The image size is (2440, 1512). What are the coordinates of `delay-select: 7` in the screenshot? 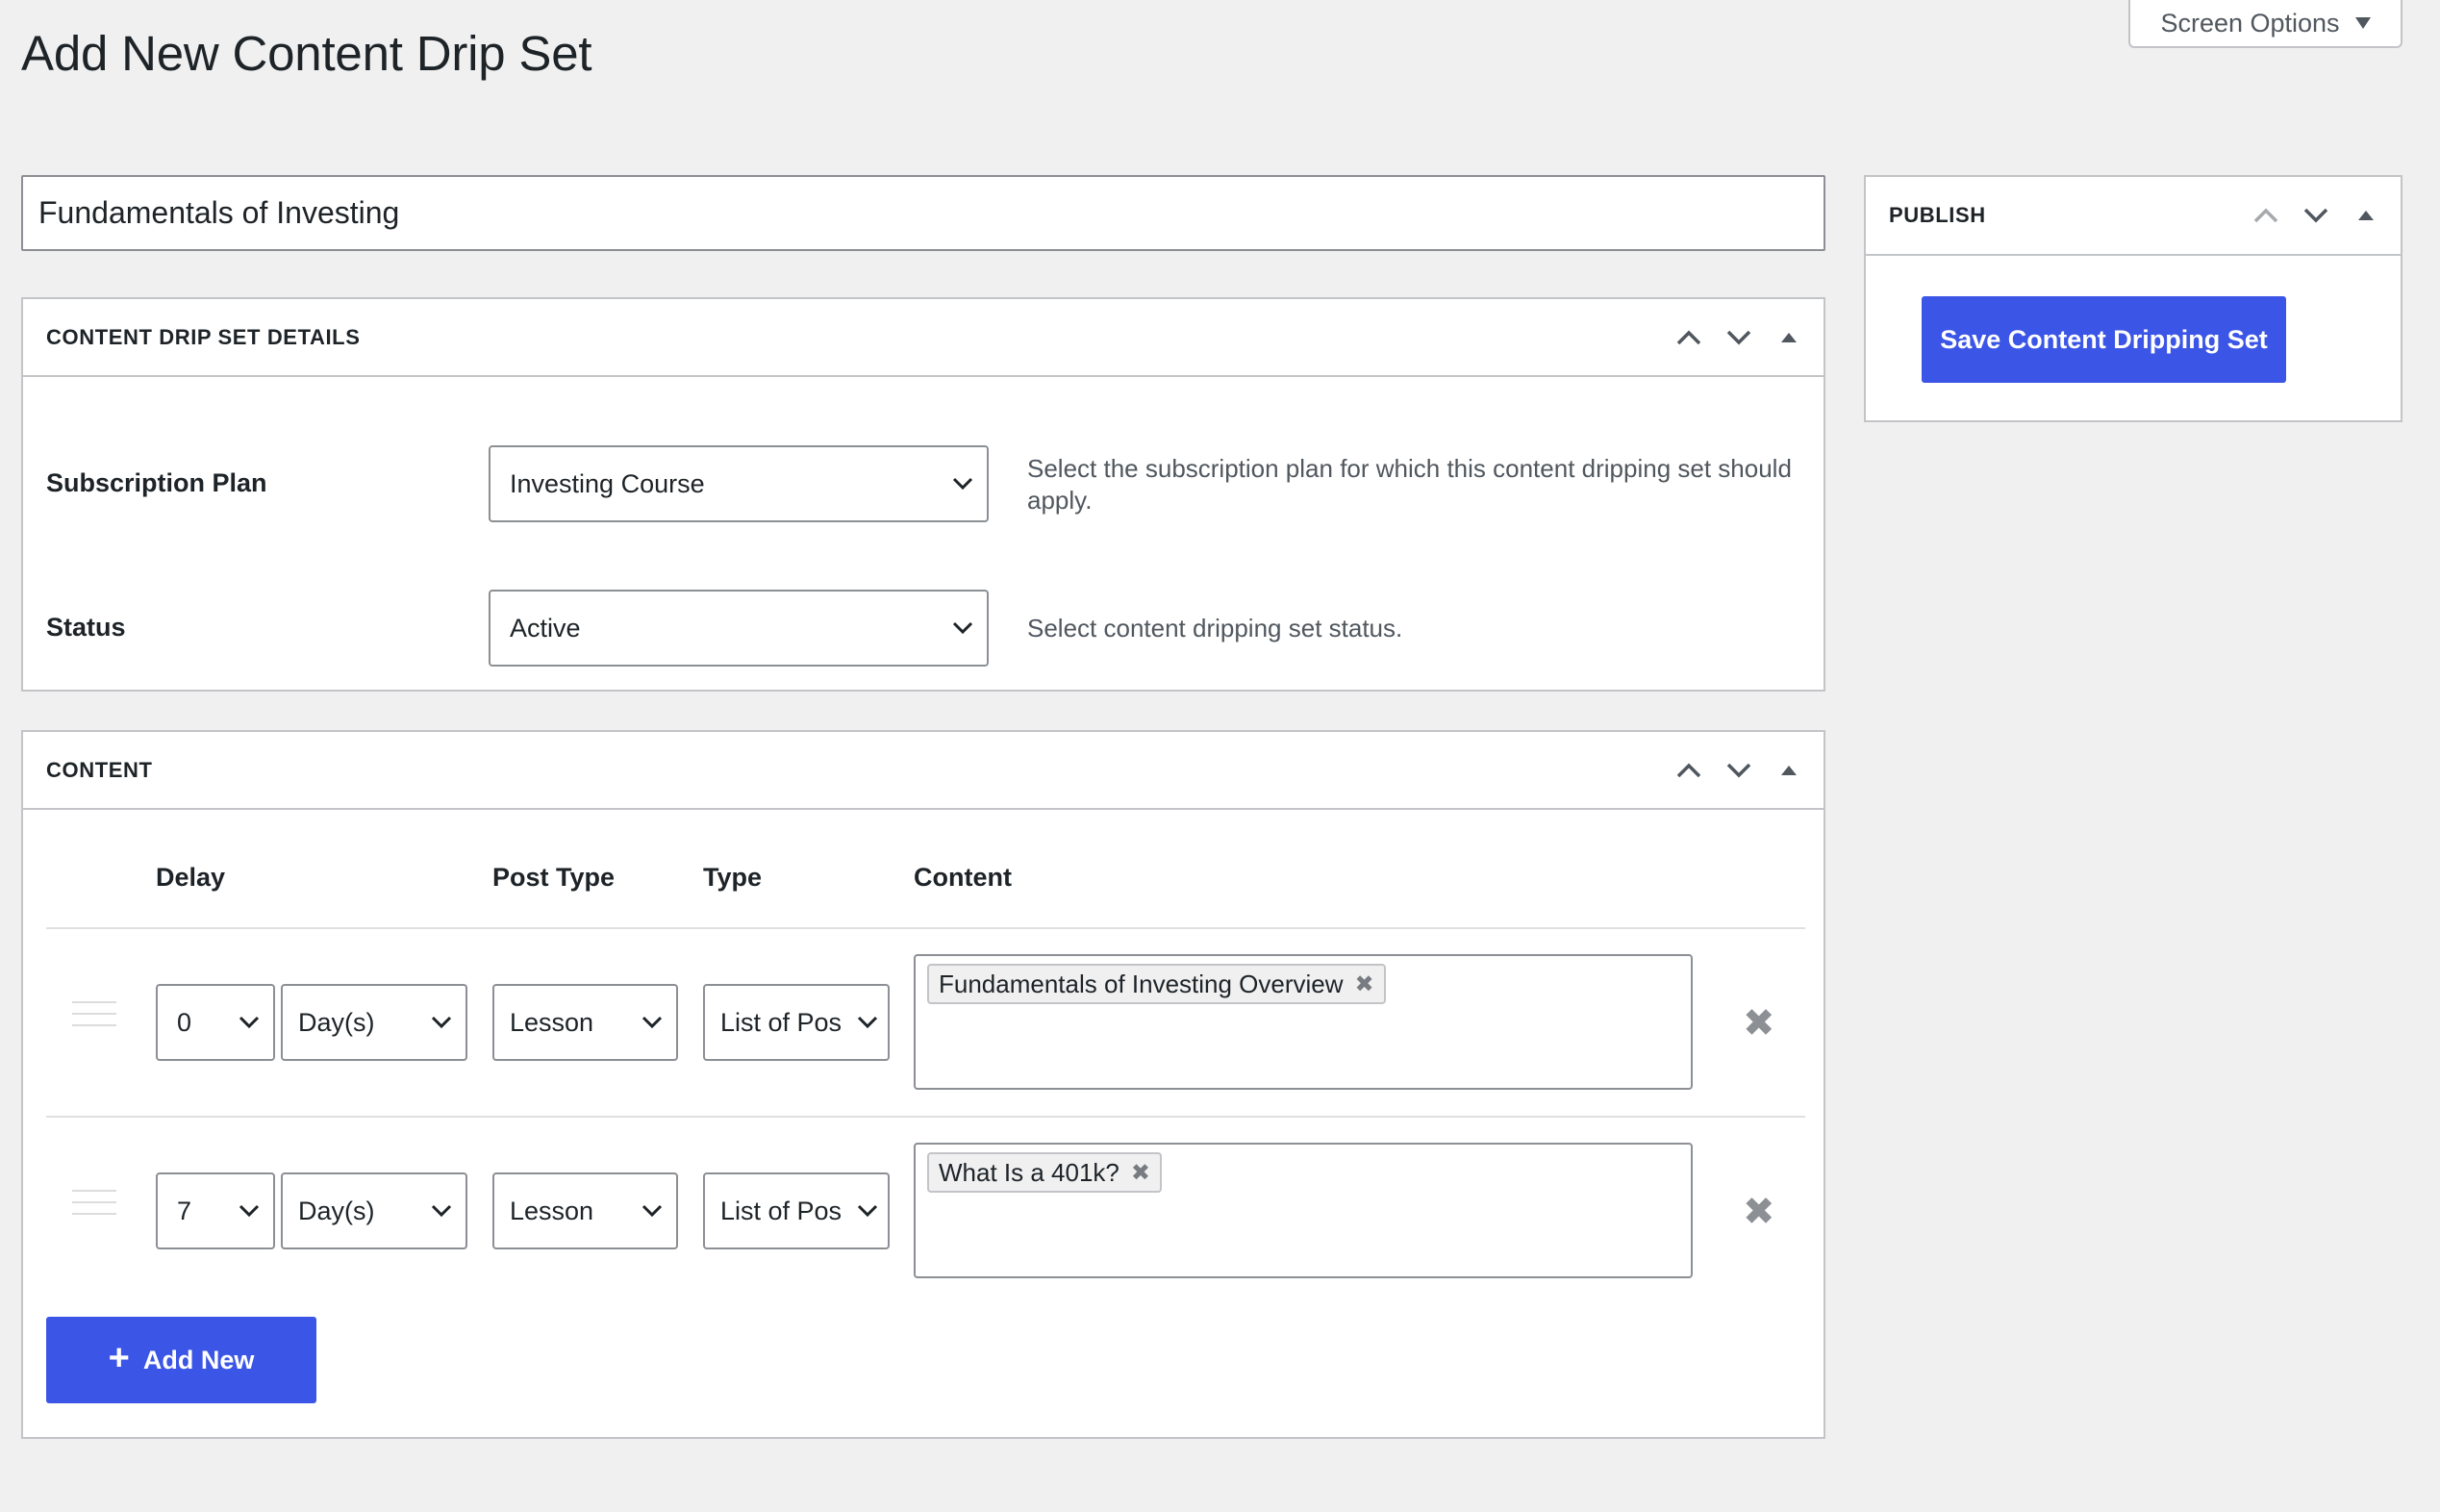 It's located at (215, 1211).